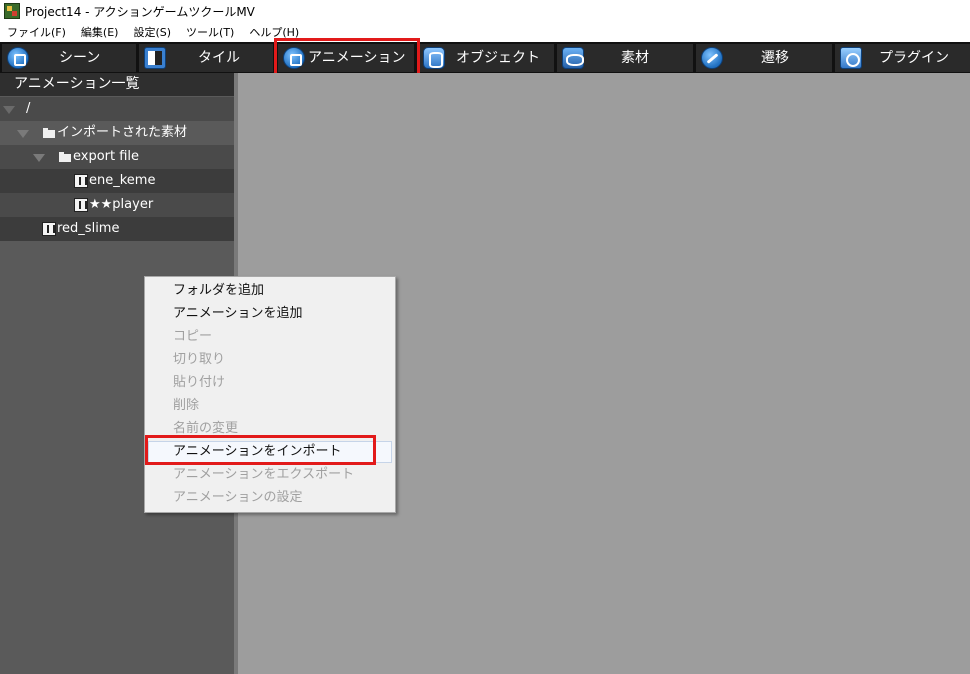 The height and width of the screenshot is (674, 970). Describe the element at coordinates (485, 11) in the screenshot. I see `title-bar: Project14 - アクションゲームツクールMV` at that location.